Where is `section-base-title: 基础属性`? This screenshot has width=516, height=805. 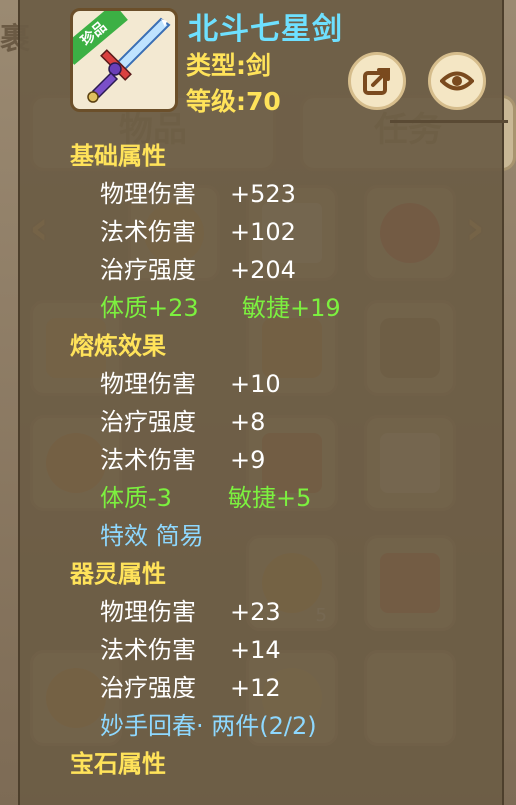
section-base-title: 基础属性 is located at coordinates (118, 156).